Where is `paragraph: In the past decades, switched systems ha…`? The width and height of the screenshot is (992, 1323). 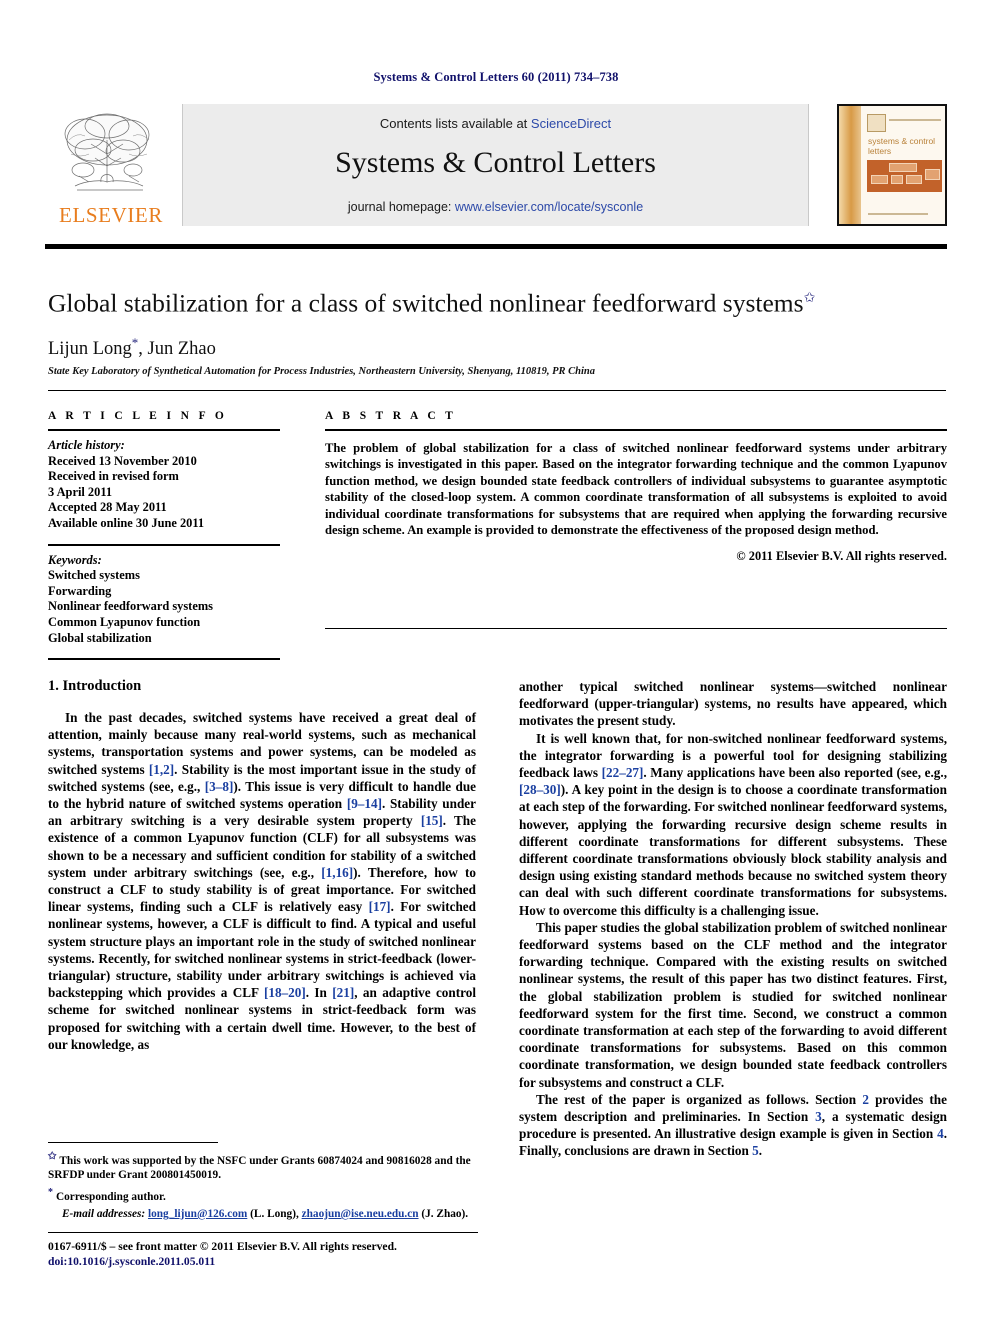
paragraph: In the past decades, switched systems ha… is located at coordinates (262, 881).